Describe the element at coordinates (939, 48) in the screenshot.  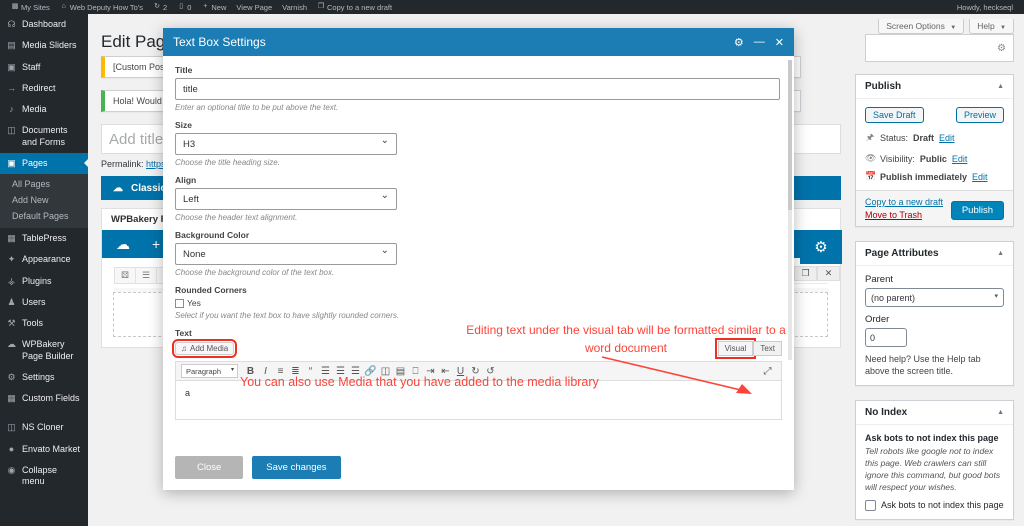
I see `panel-gear-box: ⚙` at that location.